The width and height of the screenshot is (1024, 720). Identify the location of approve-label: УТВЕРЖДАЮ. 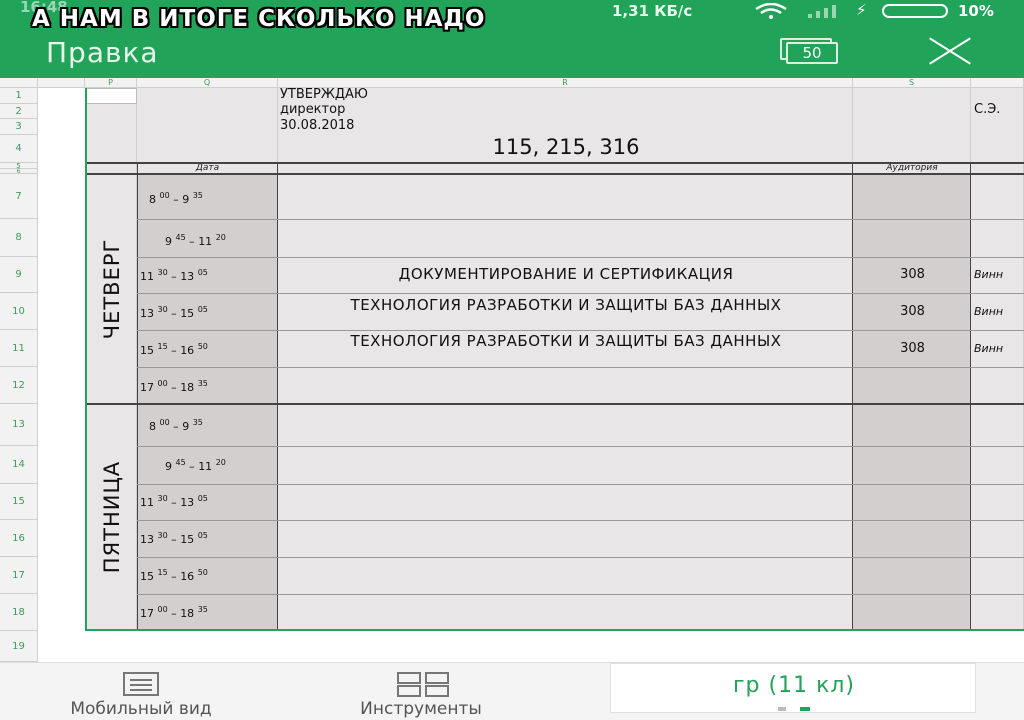
(324, 94).